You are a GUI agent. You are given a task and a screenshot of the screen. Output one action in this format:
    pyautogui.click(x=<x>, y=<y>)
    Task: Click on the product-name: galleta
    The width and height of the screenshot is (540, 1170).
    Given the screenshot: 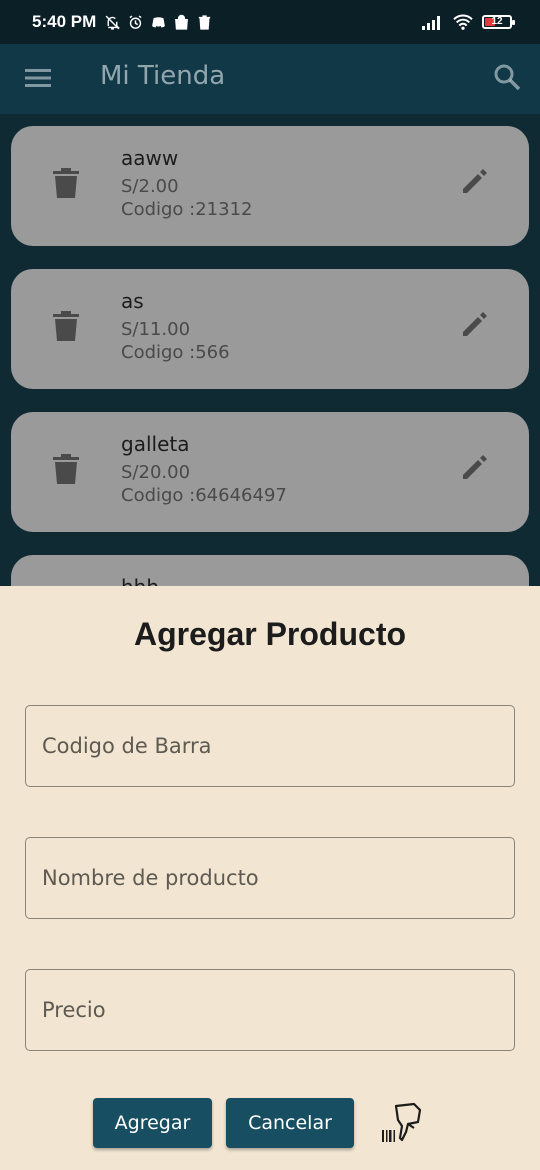 What is the action you would take?
    pyautogui.click(x=155, y=444)
    